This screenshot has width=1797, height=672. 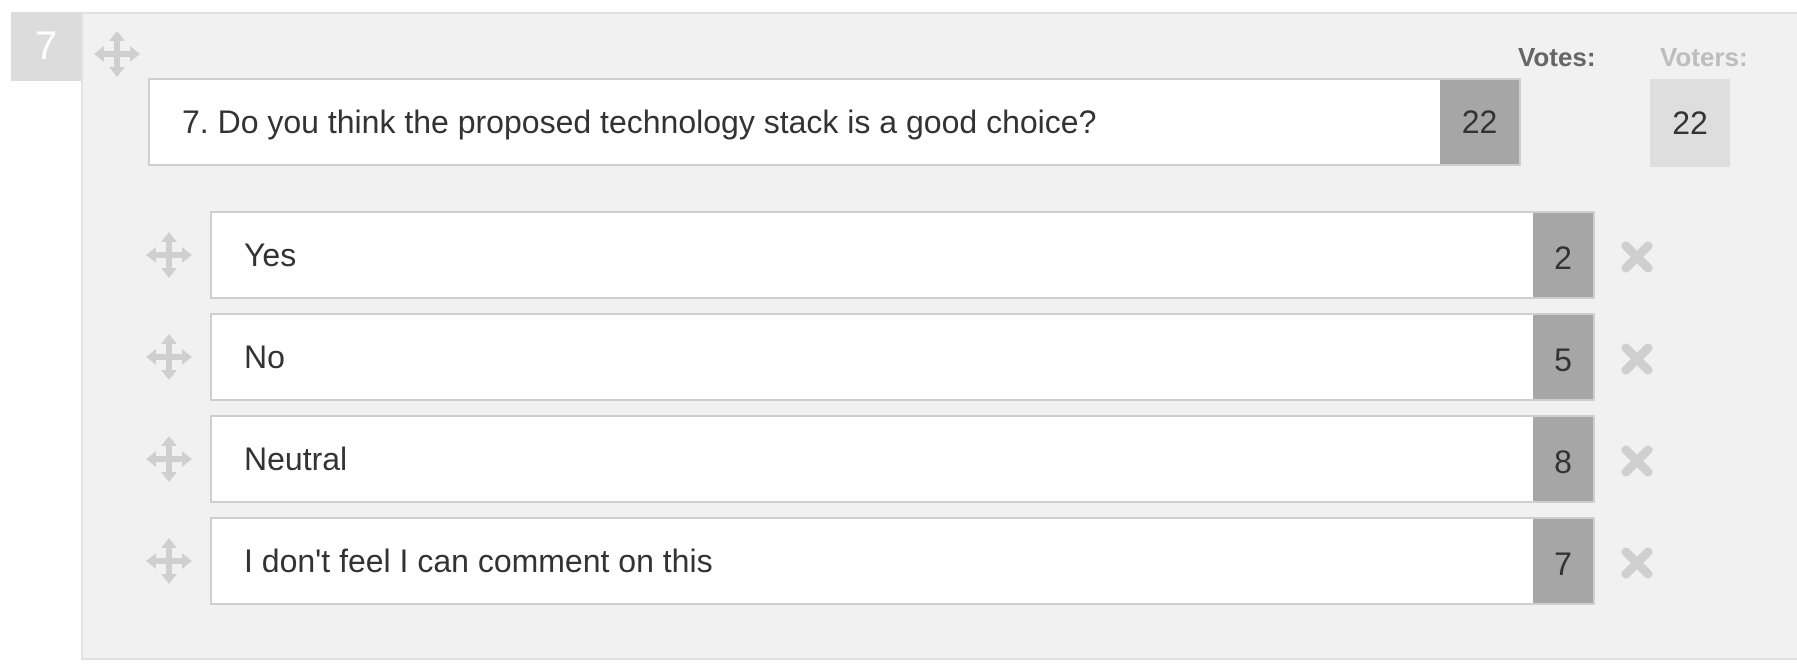 What do you see at coordinates (264, 357) in the screenshot?
I see `answer-label: No` at bounding box center [264, 357].